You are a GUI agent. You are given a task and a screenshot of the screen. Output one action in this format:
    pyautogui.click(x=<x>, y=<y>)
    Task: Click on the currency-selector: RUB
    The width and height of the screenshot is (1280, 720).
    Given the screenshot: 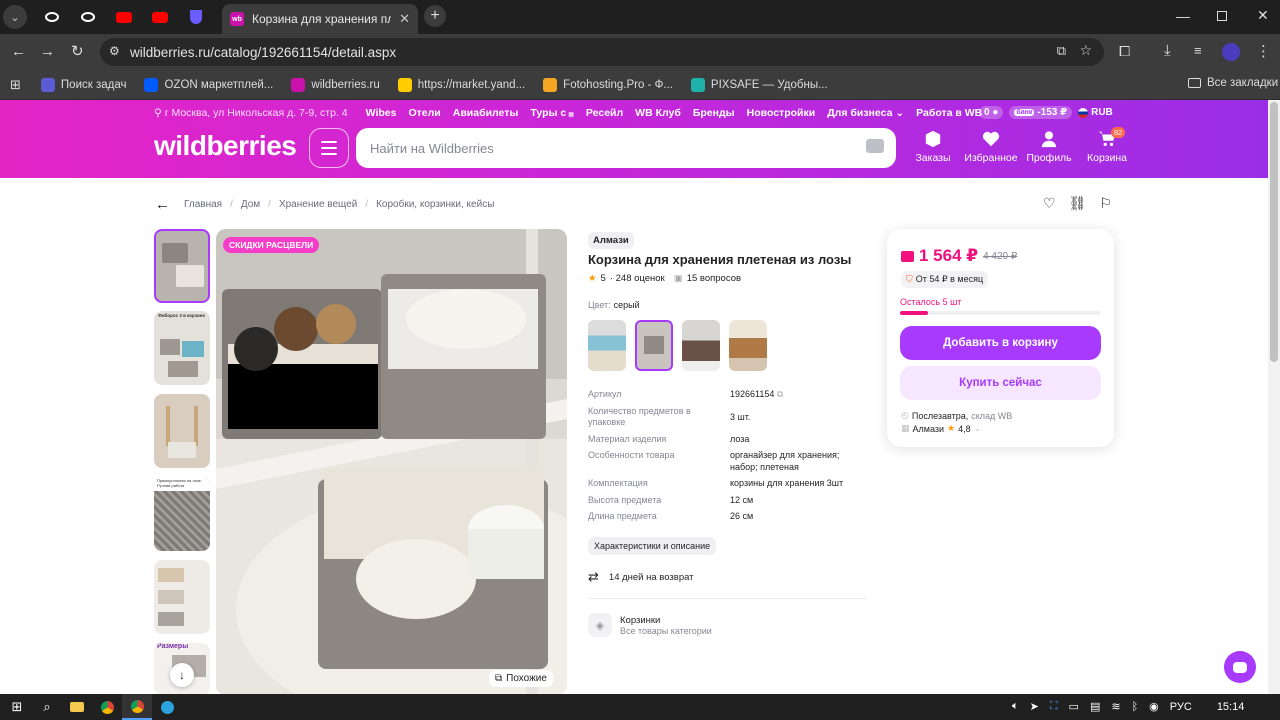 What is the action you would take?
    pyautogui.click(x=1095, y=112)
    